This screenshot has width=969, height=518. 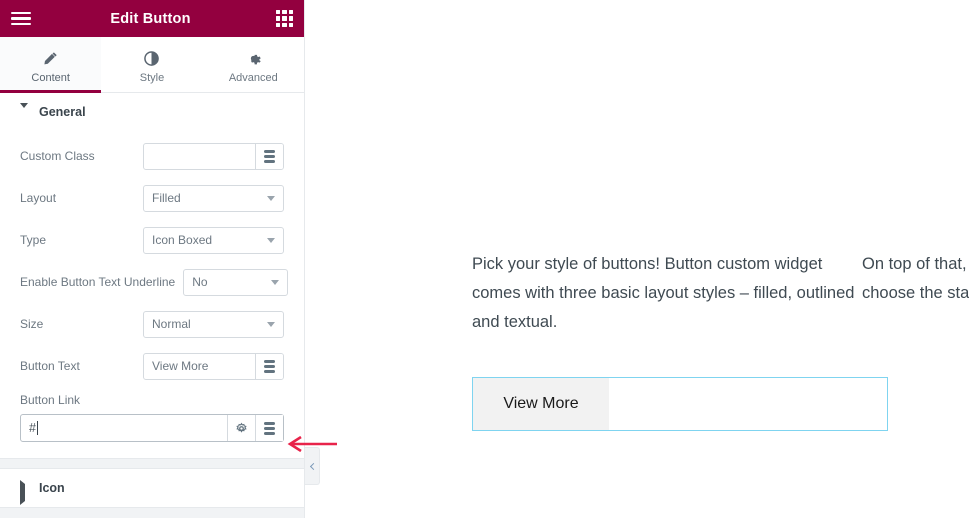 I want to click on layout-select-value: Filled, so click(x=166, y=198).